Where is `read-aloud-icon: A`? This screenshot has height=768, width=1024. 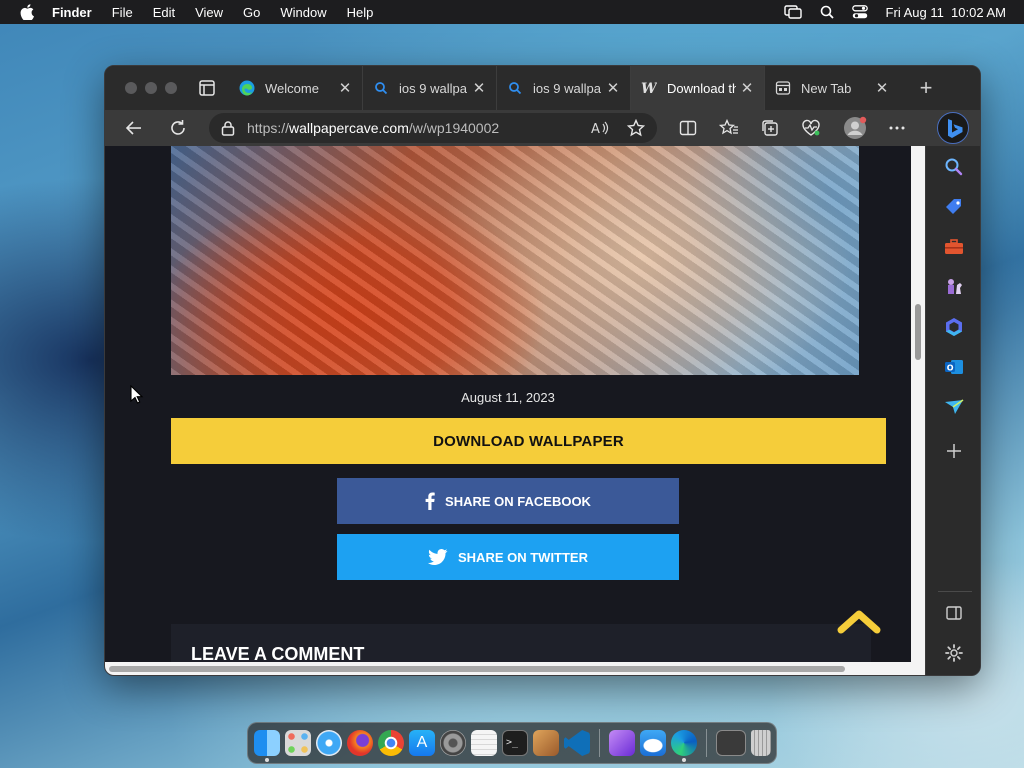
read-aloud-icon: A is located at coordinates (600, 128).